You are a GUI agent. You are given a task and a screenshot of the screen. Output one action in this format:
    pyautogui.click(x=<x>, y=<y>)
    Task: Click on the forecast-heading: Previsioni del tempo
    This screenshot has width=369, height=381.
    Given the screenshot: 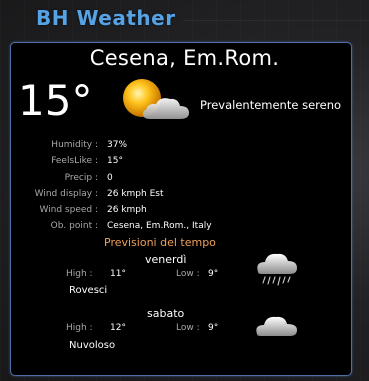 What is the action you would take?
    pyautogui.click(x=160, y=242)
    